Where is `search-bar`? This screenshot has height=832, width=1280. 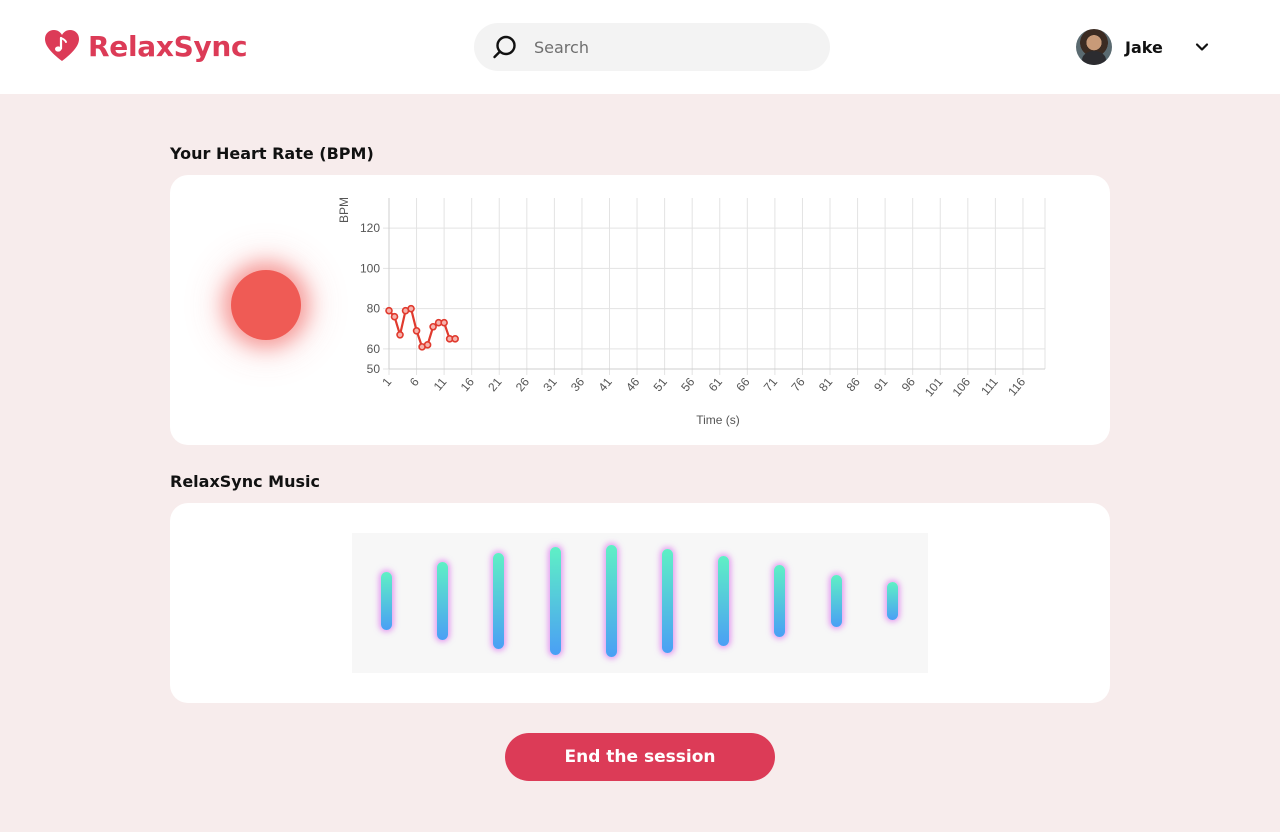 search-bar is located at coordinates (652, 47).